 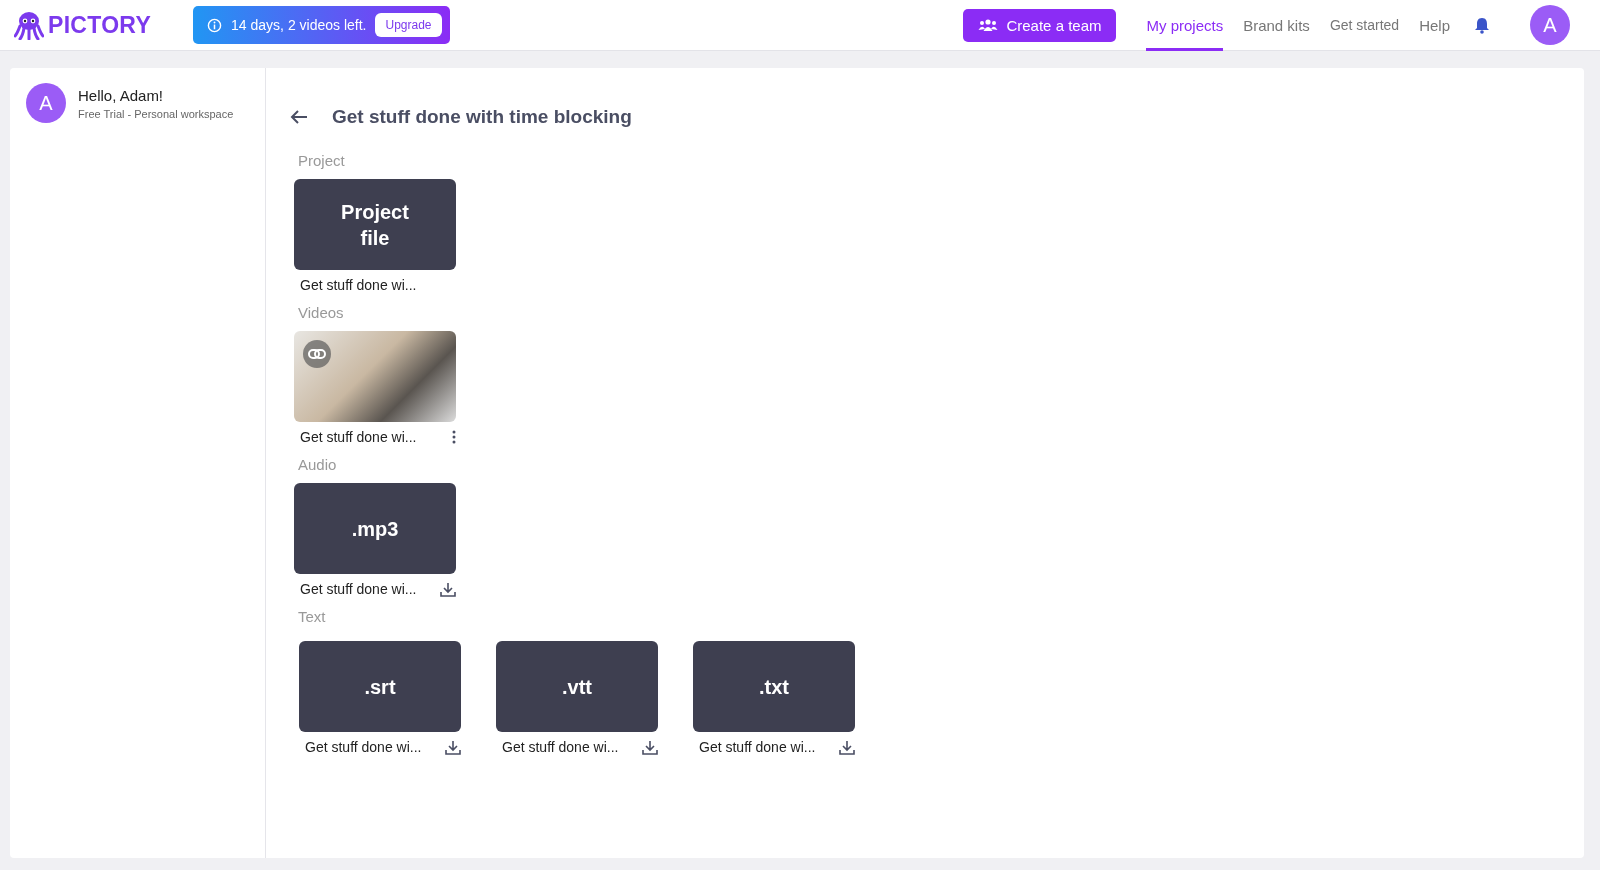 I want to click on section-label: Videos, so click(x=321, y=312).